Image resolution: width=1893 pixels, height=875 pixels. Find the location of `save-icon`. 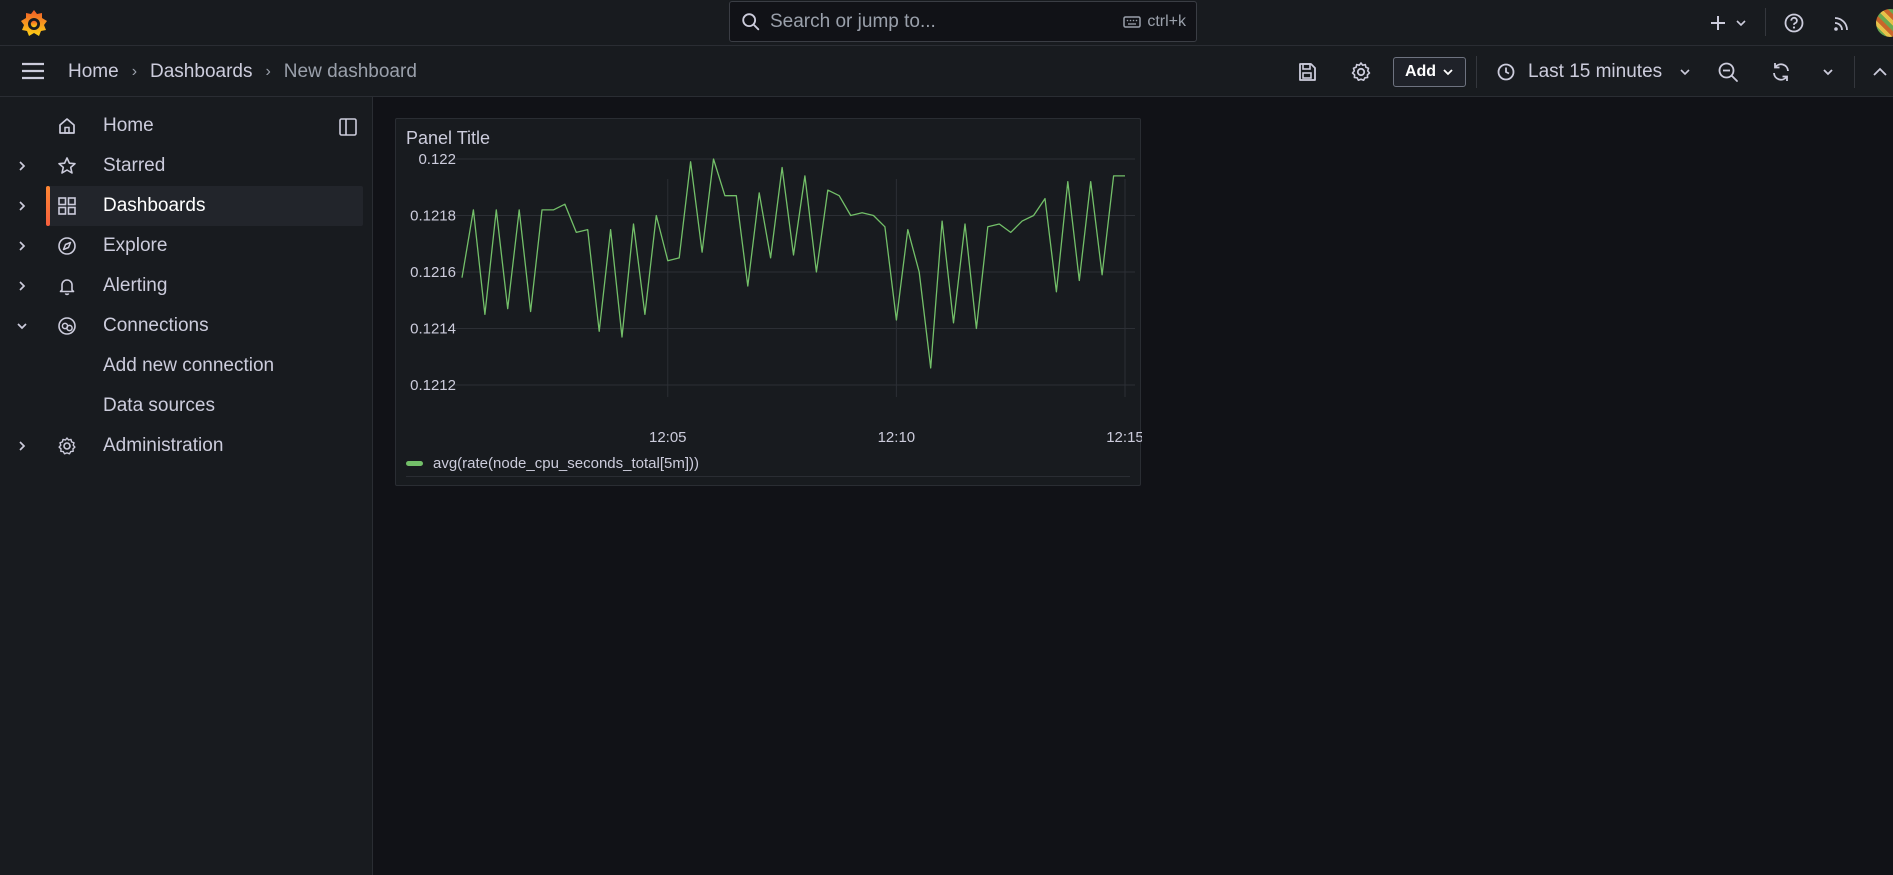

save-icon is located at coordinates (1307, 72).